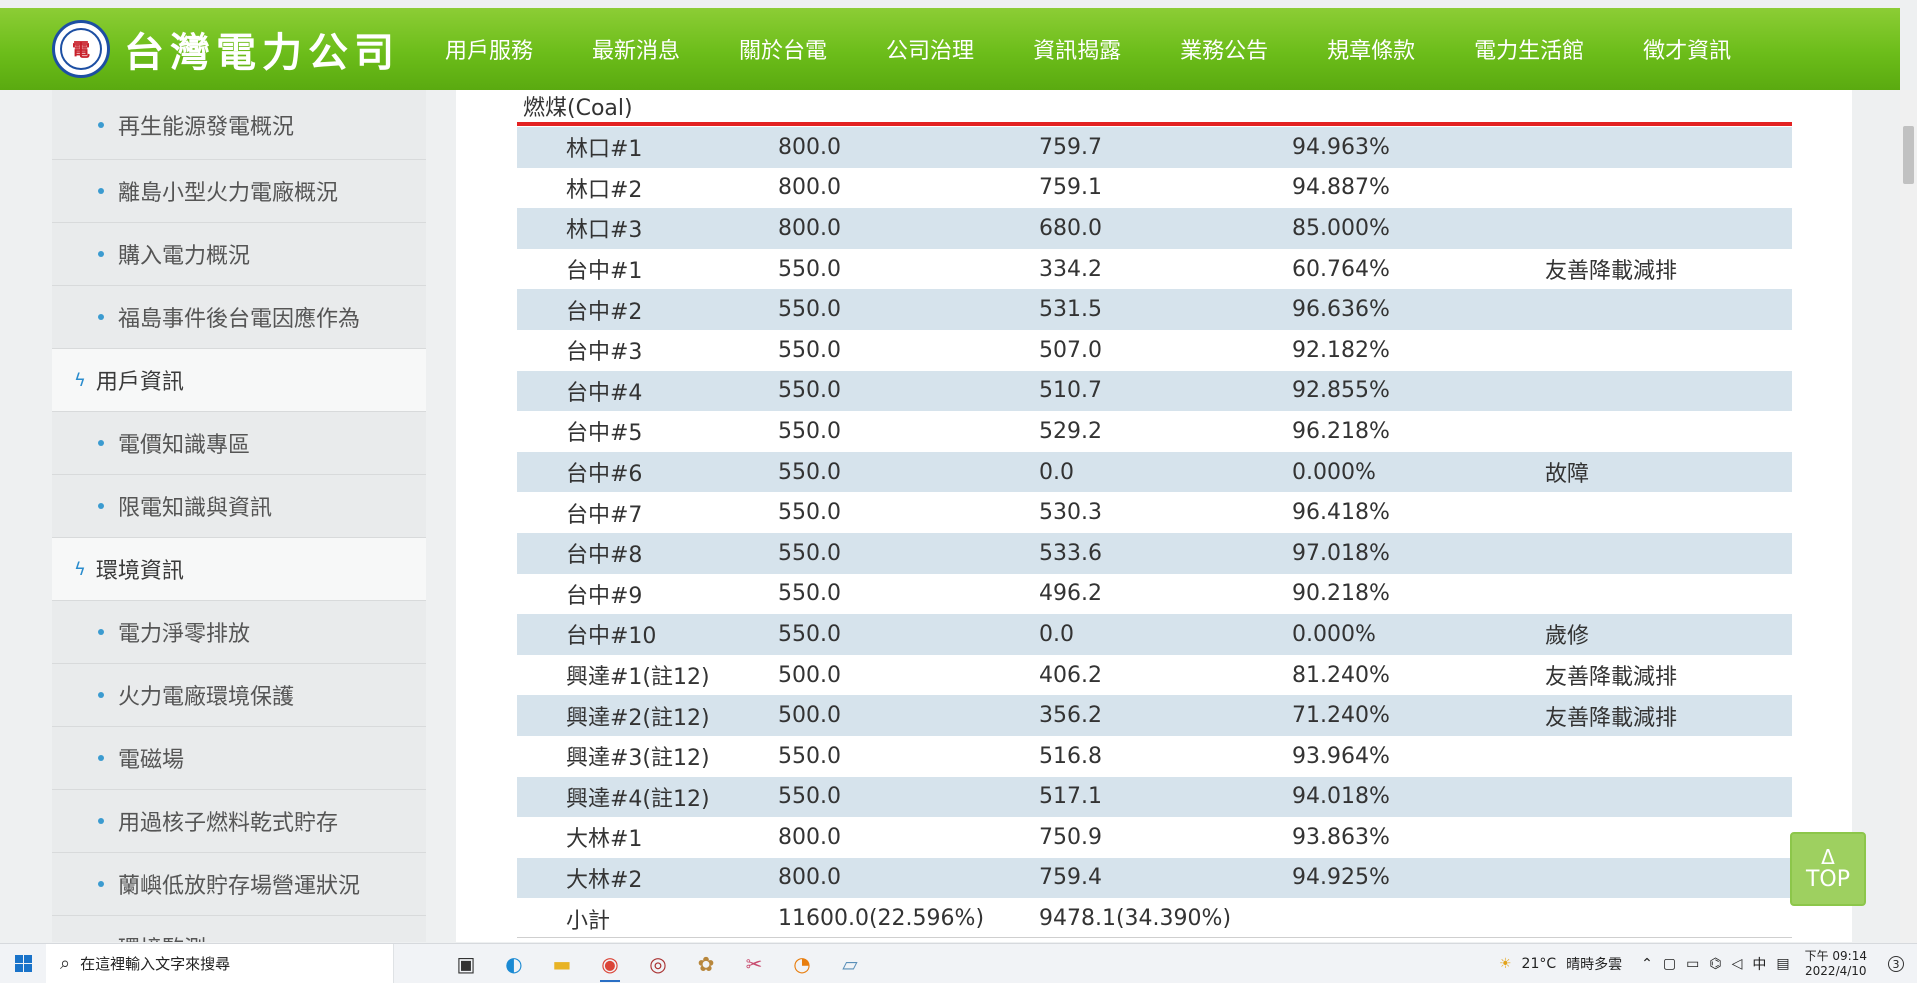 Image resolution: width=1917 pixels, height=983 pixels. I want to click on sidebar-item: 限電知識與資訊, so click(239, 506).